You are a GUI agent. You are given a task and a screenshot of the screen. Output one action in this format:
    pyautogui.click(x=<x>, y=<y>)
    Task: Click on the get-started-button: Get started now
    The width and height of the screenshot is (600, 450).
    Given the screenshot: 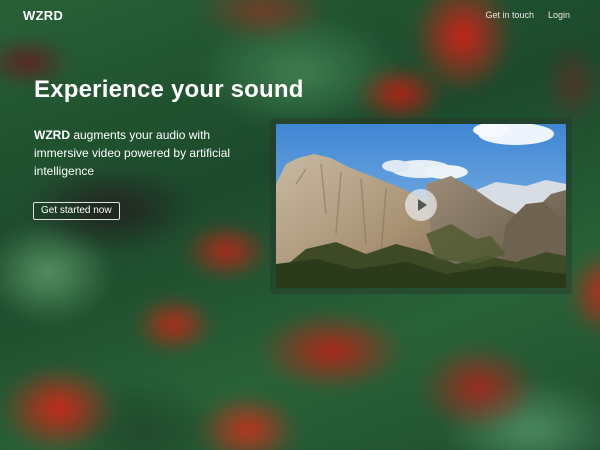 What is the action you would take?
    pyautogui.click(x=76, y=211)
    